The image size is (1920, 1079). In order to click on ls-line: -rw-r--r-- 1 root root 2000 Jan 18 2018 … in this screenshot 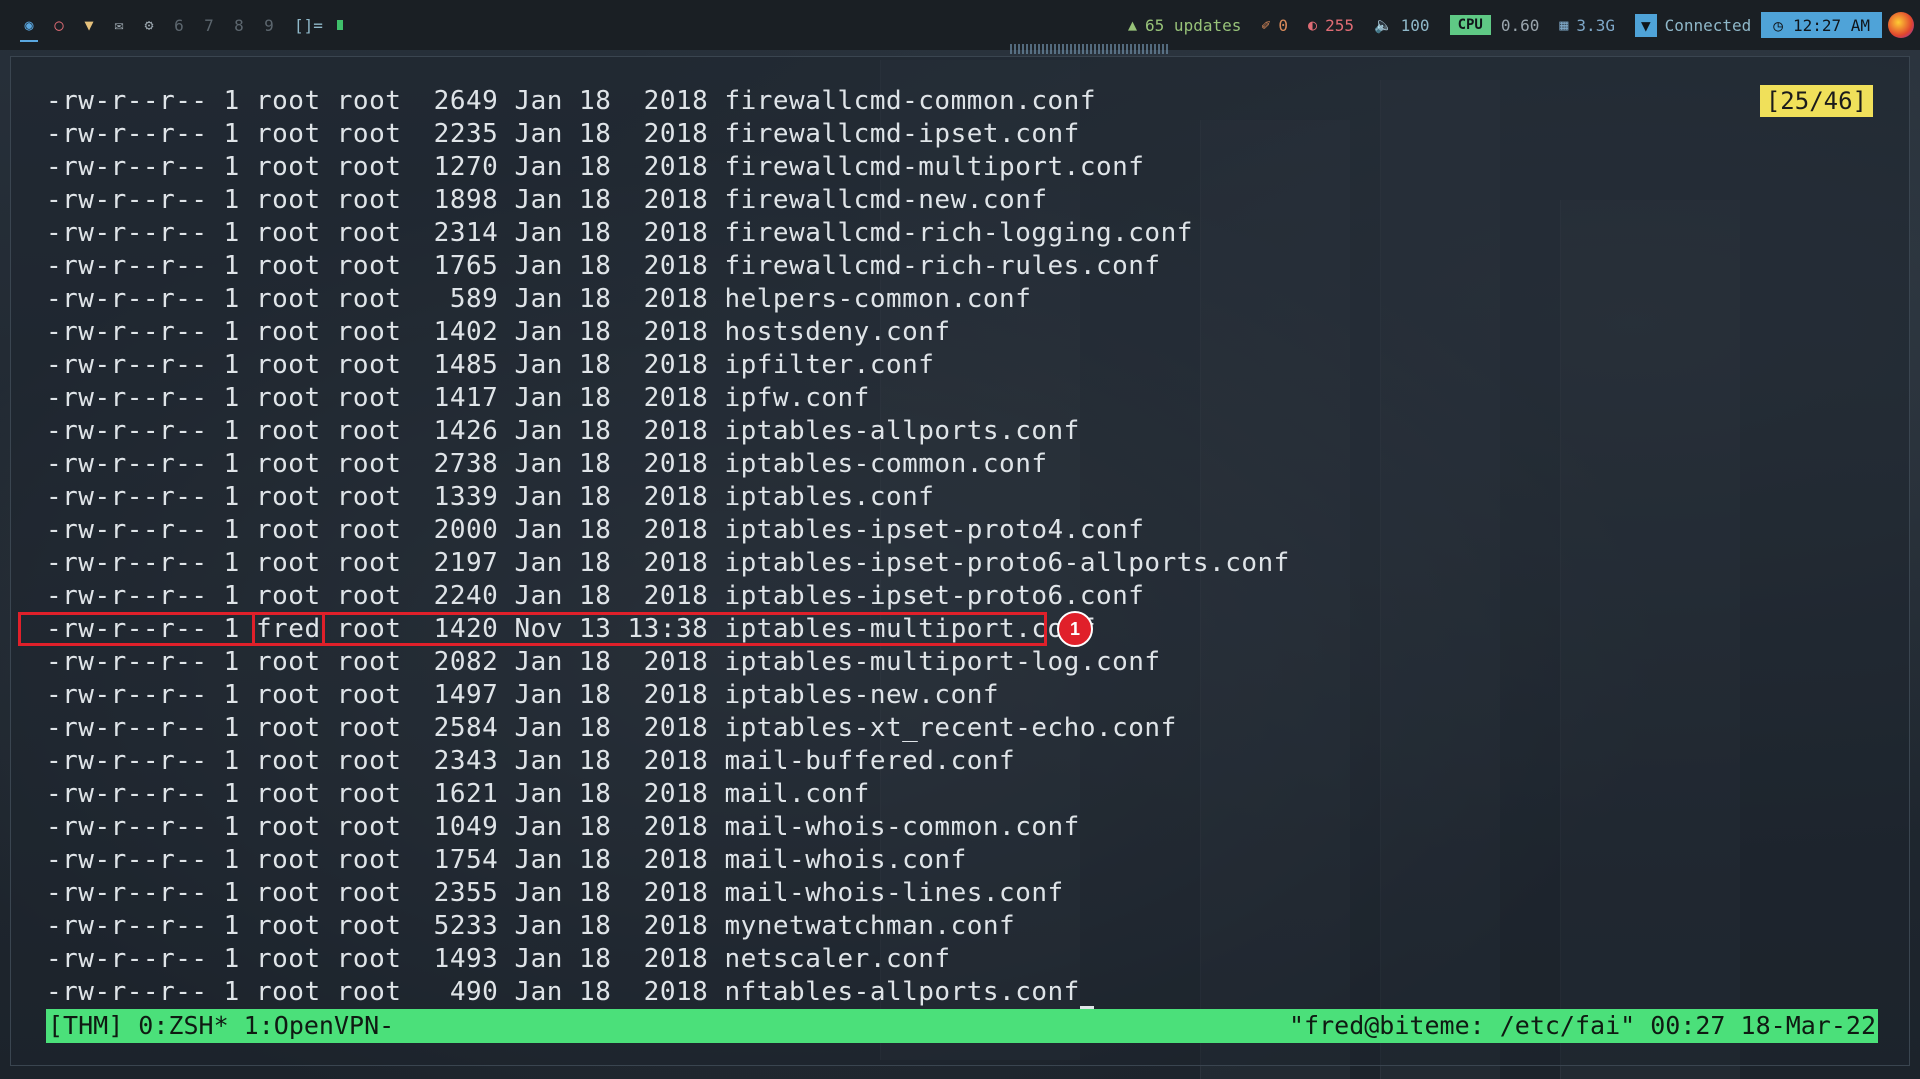, I will do `click(595, 530)`.